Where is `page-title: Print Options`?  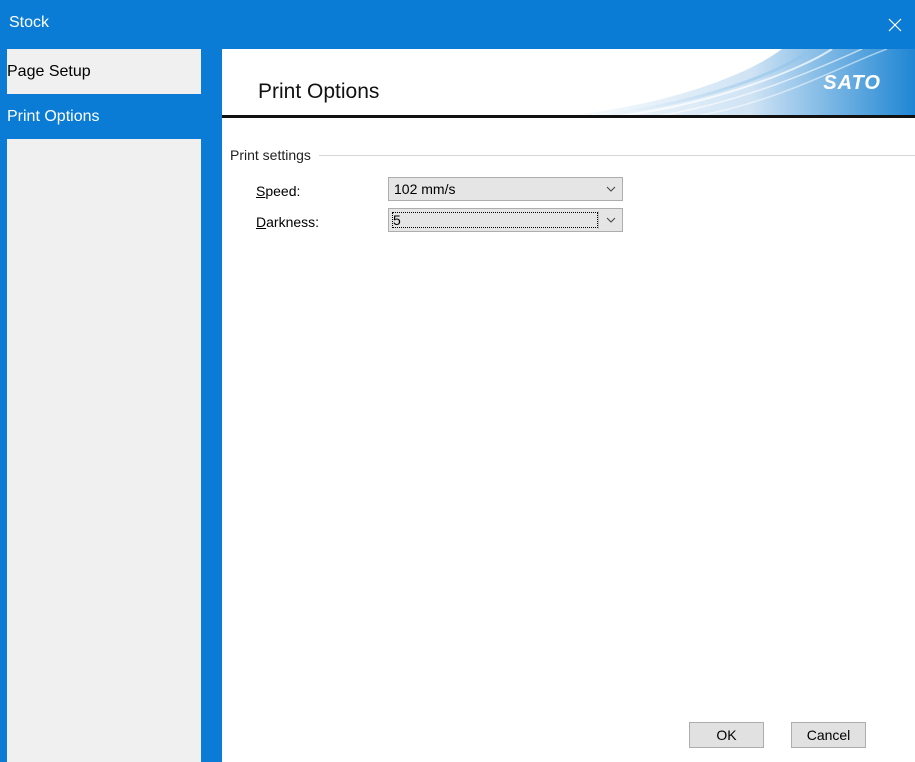
page-title: Print Options is located at coordinates (319, 91).